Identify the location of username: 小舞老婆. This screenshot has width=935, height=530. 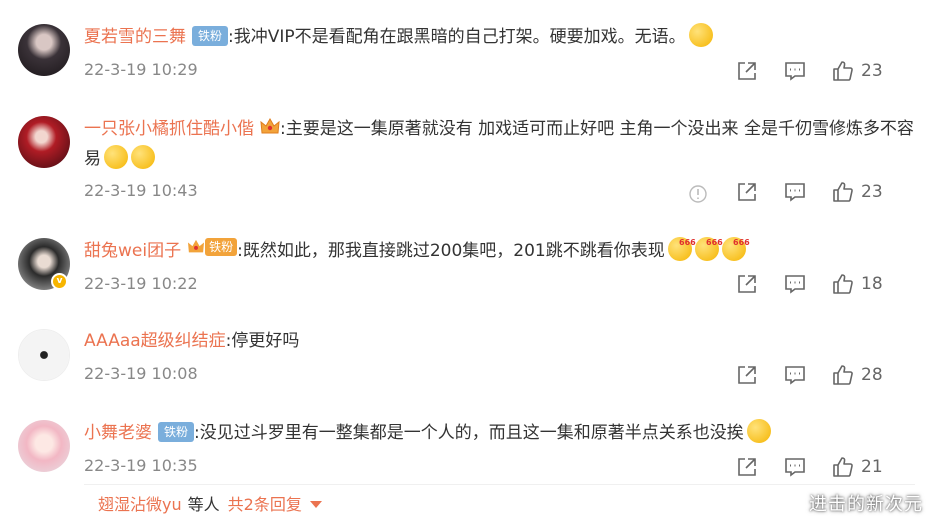
(118, 433).